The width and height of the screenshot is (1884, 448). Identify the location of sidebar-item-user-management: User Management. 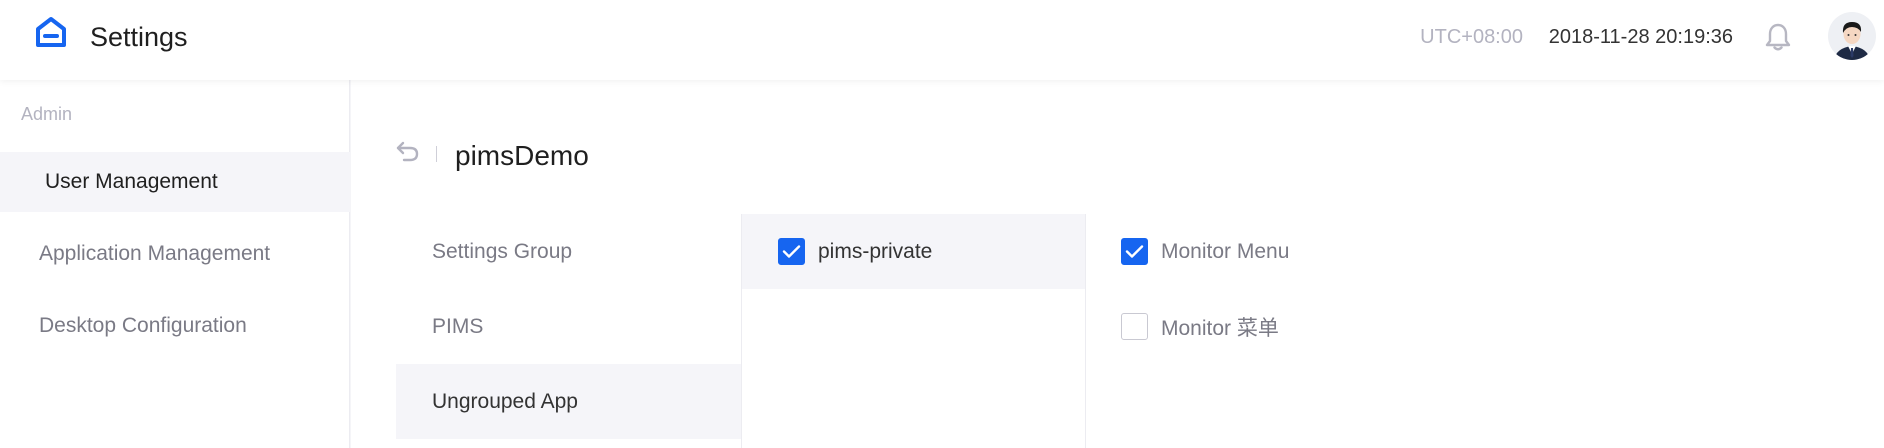
(175, 182).